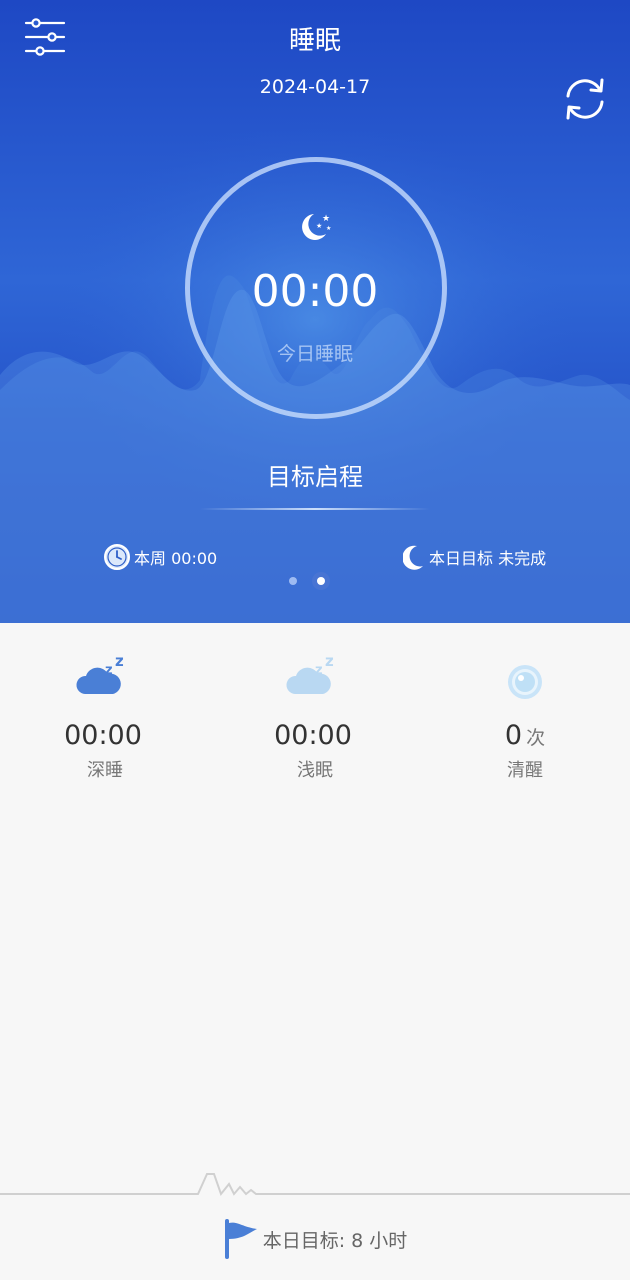 The height and width of the screenshot is (1280, 630). I want to click on sync-icon, so click(585, 99).